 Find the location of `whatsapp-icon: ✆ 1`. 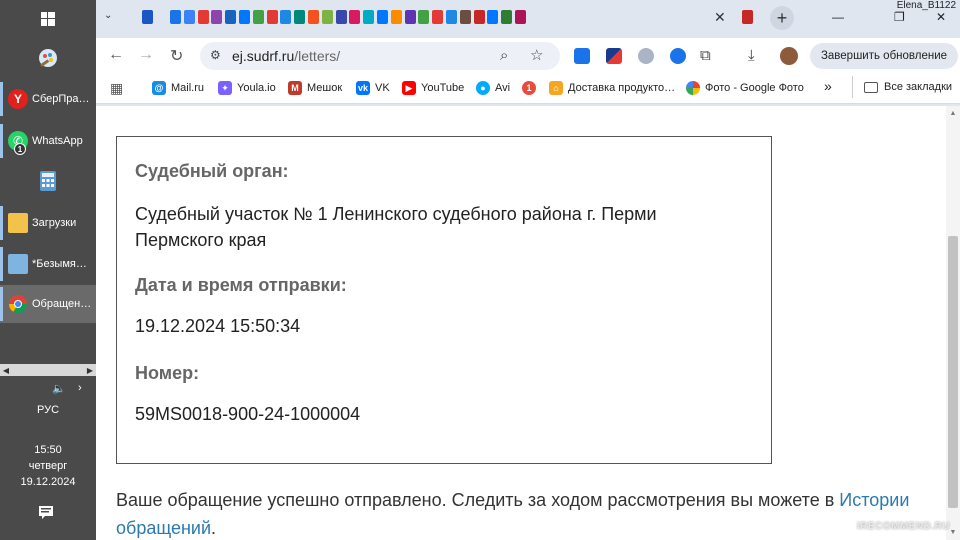

whatsapp-icon: ✆ 1 is located at coordinates (18, 143).